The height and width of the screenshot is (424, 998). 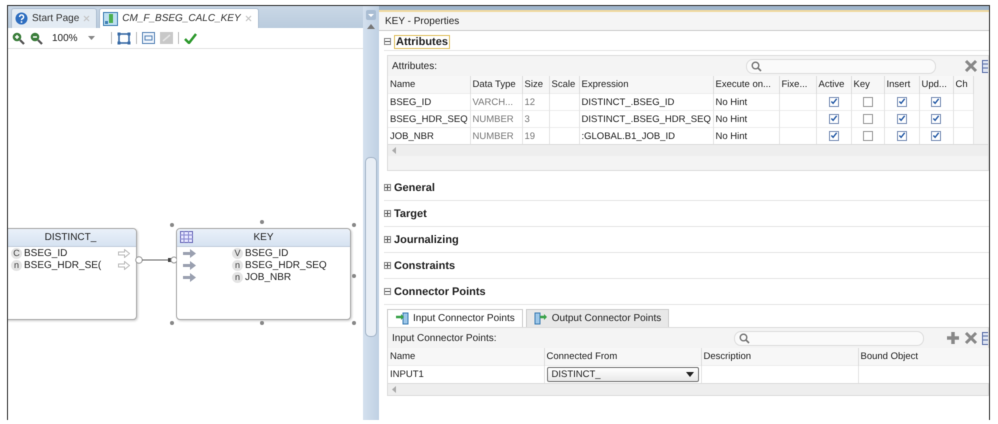 What do you see at coordinates (110, 19) in the screenshot?
I see `diagram-icon` at bounding box center [110, 19].